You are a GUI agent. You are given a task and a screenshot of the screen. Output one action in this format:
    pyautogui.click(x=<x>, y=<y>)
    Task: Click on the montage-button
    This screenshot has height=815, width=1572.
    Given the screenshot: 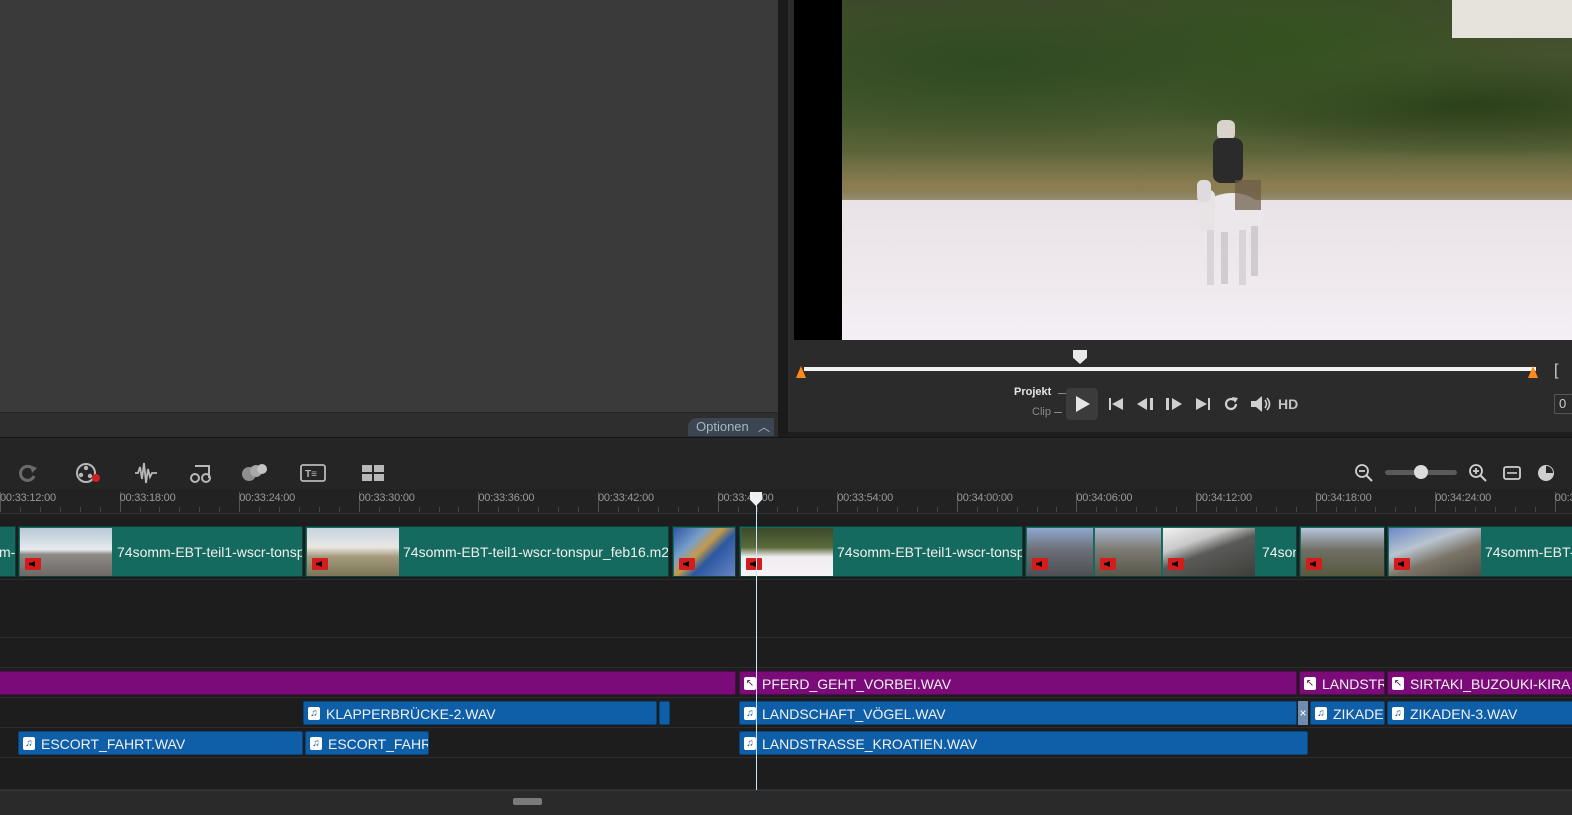 What is the action you would take?
    pyautogui.click(x=373, y=473)
    